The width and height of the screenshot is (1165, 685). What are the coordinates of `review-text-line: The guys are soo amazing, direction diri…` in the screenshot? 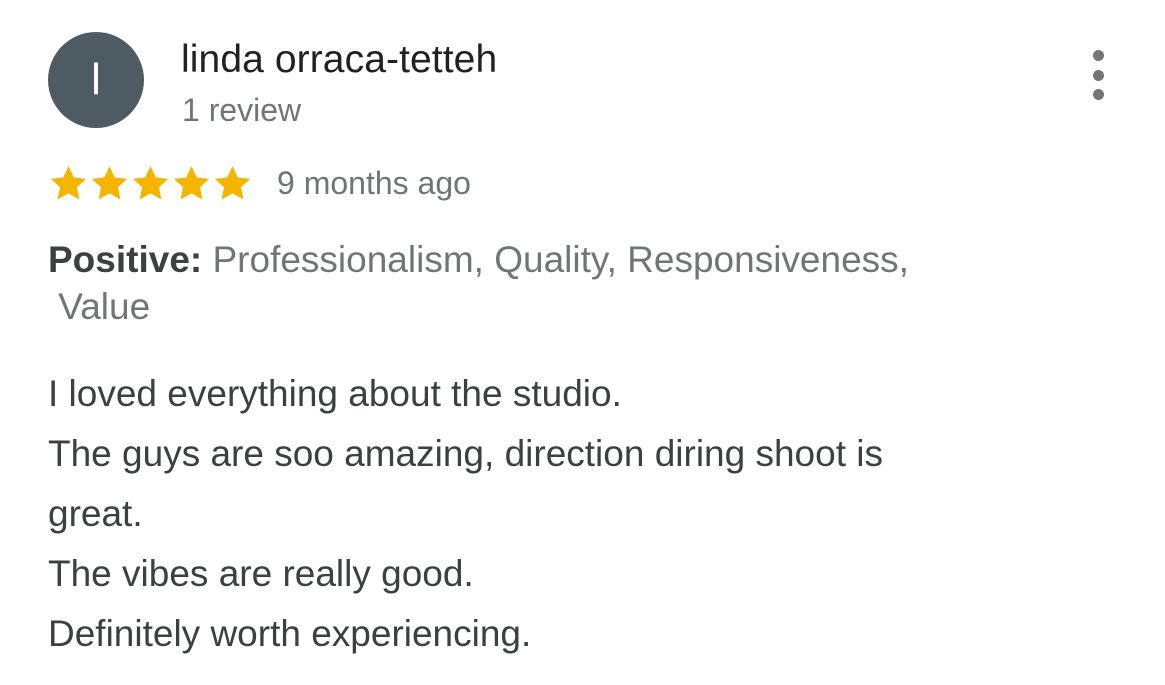 It's located at (465, 453).